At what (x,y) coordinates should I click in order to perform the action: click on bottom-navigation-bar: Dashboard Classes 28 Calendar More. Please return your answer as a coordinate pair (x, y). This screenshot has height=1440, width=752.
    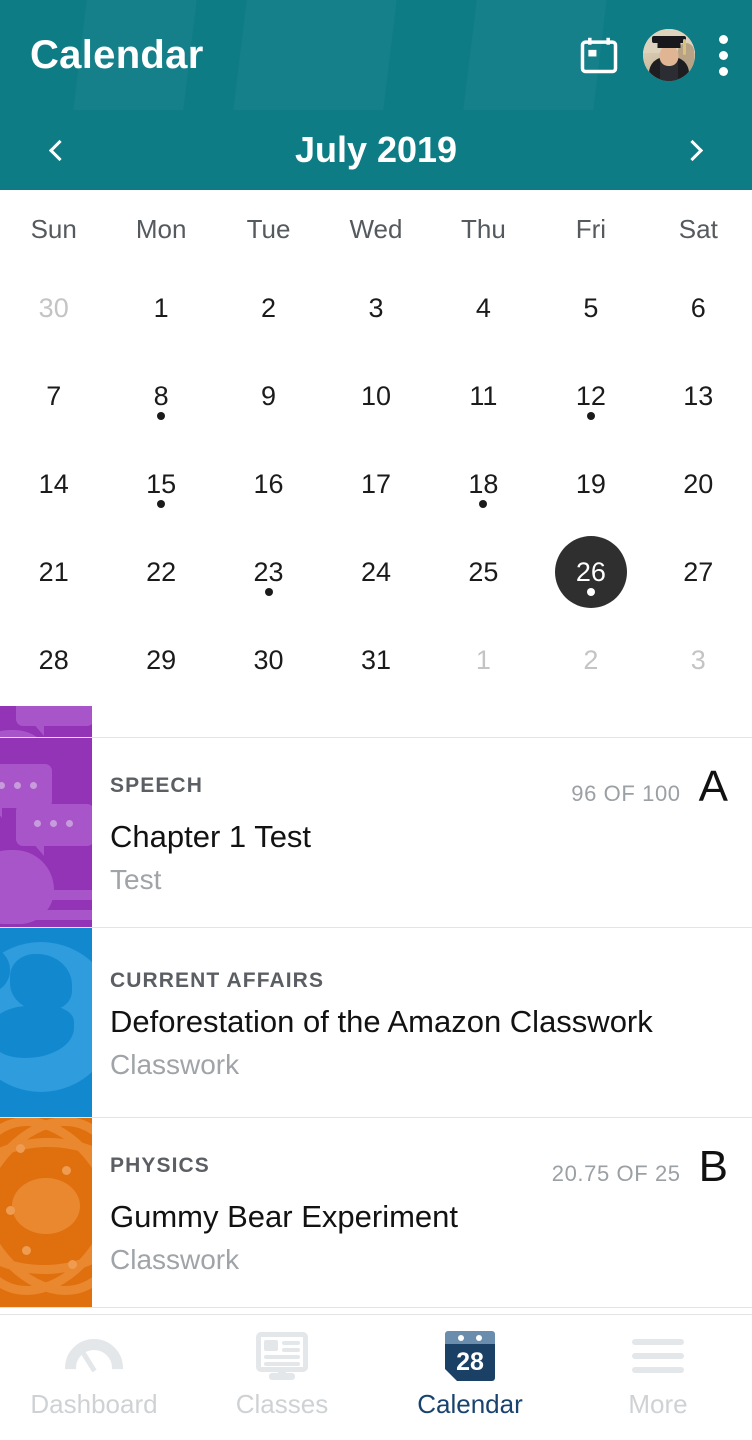
    Looking at the image, I should click on (376, 1377).